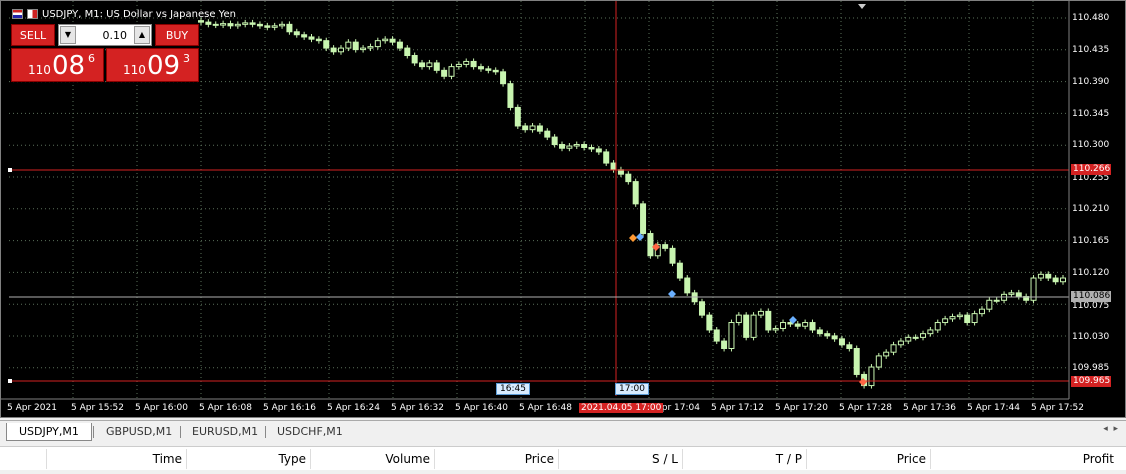 The height and width of the screenshot is (474, 1126). I want to click on buy-price-fraction: 3, so click(186, 58).